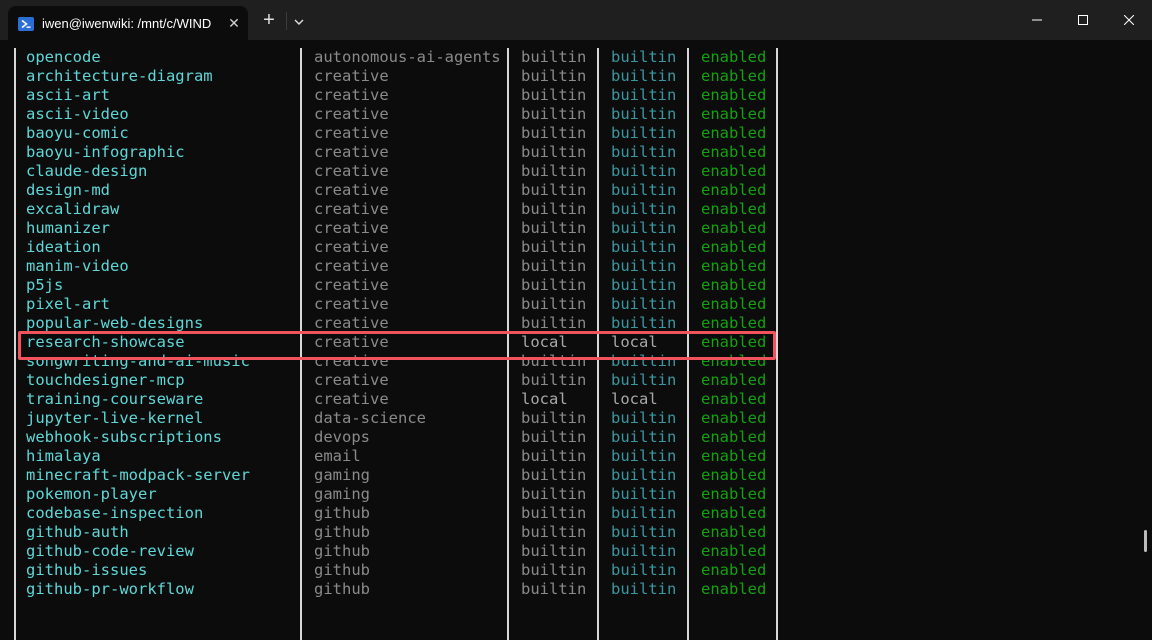  I want to click on maximize-button, so click(1083, 20).